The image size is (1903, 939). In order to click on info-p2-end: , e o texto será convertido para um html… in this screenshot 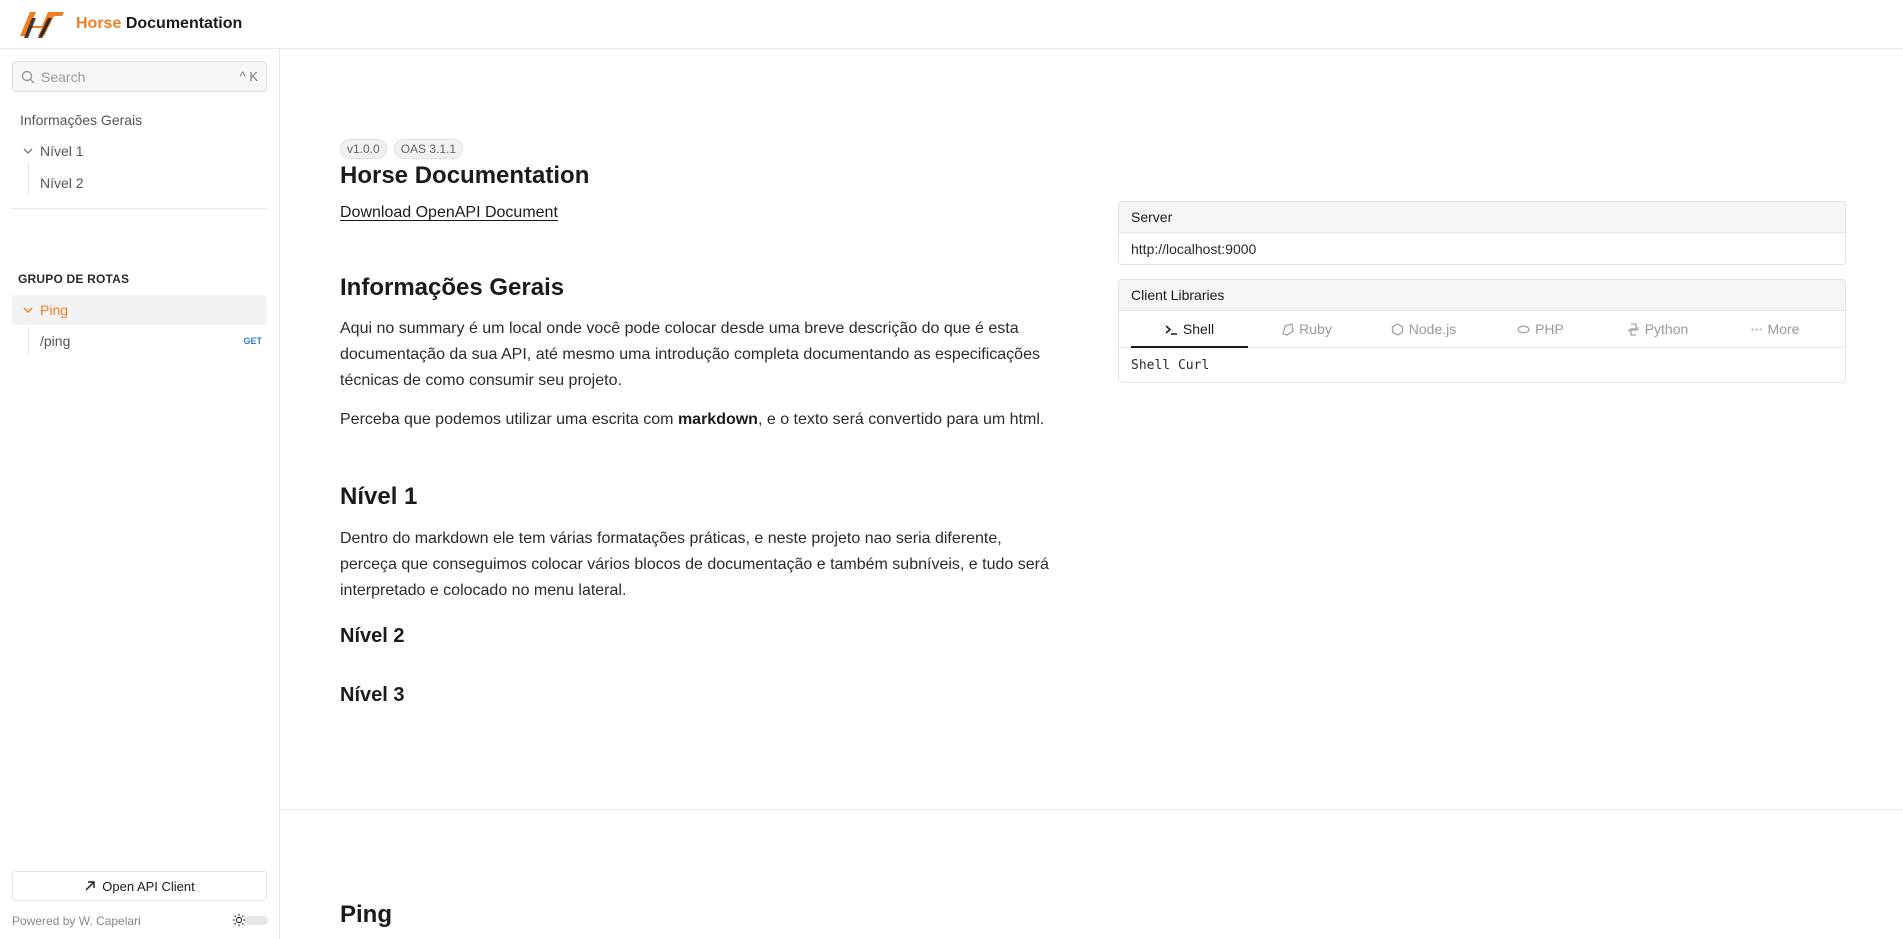, I will do `click(901, 419)`.